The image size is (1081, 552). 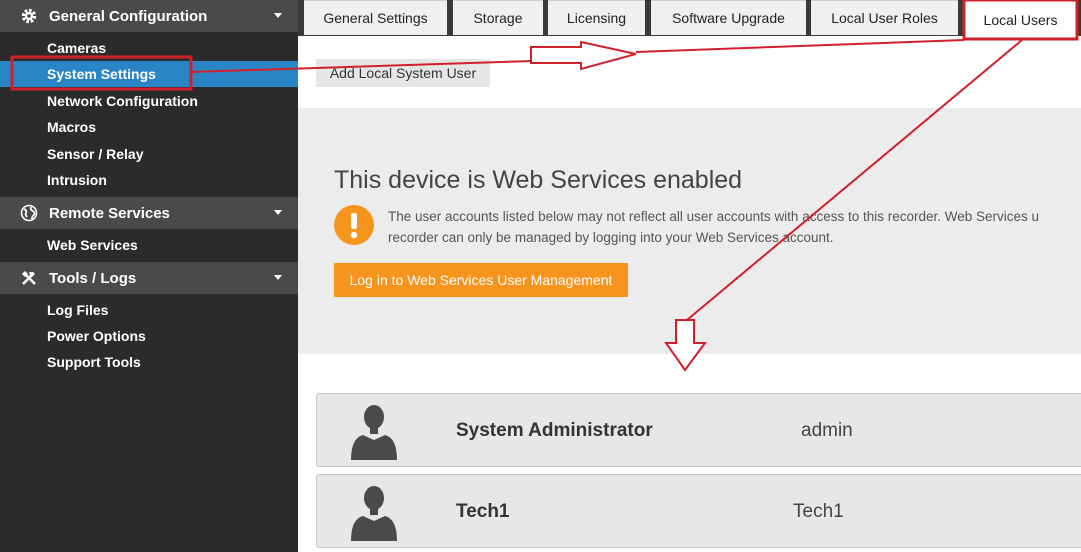 I want to click on user-name: System Administrator, so click(x=554, y=430).